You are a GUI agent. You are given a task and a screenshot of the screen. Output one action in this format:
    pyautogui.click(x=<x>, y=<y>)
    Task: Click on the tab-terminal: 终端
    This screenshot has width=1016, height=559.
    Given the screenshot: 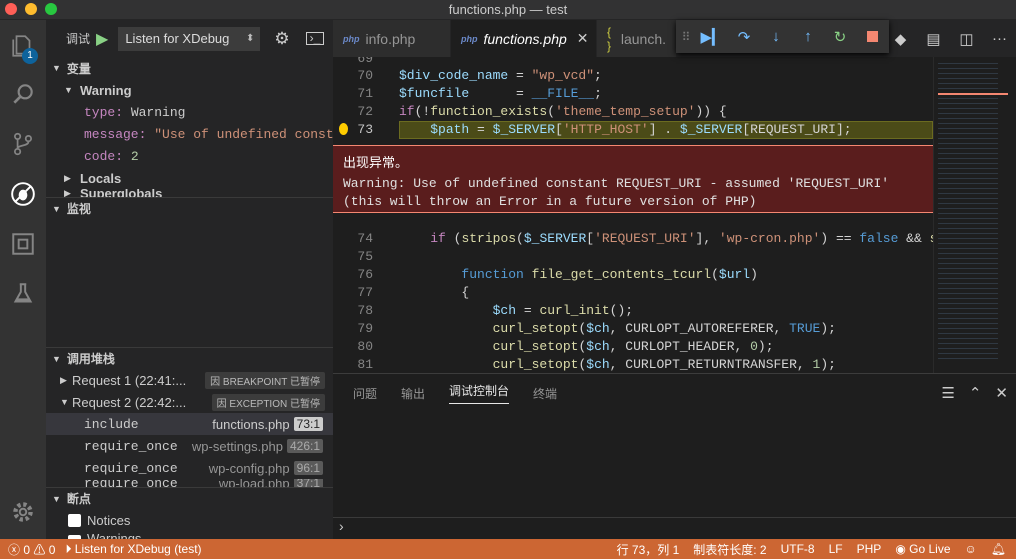 What is the action you would take?
    pyautogui.click(x=545, y=393)
    